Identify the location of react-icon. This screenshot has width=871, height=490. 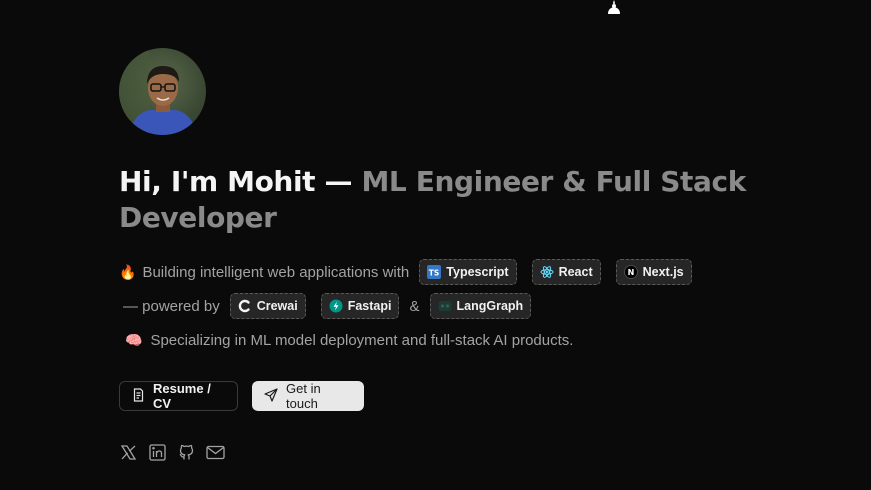
(547, 272).